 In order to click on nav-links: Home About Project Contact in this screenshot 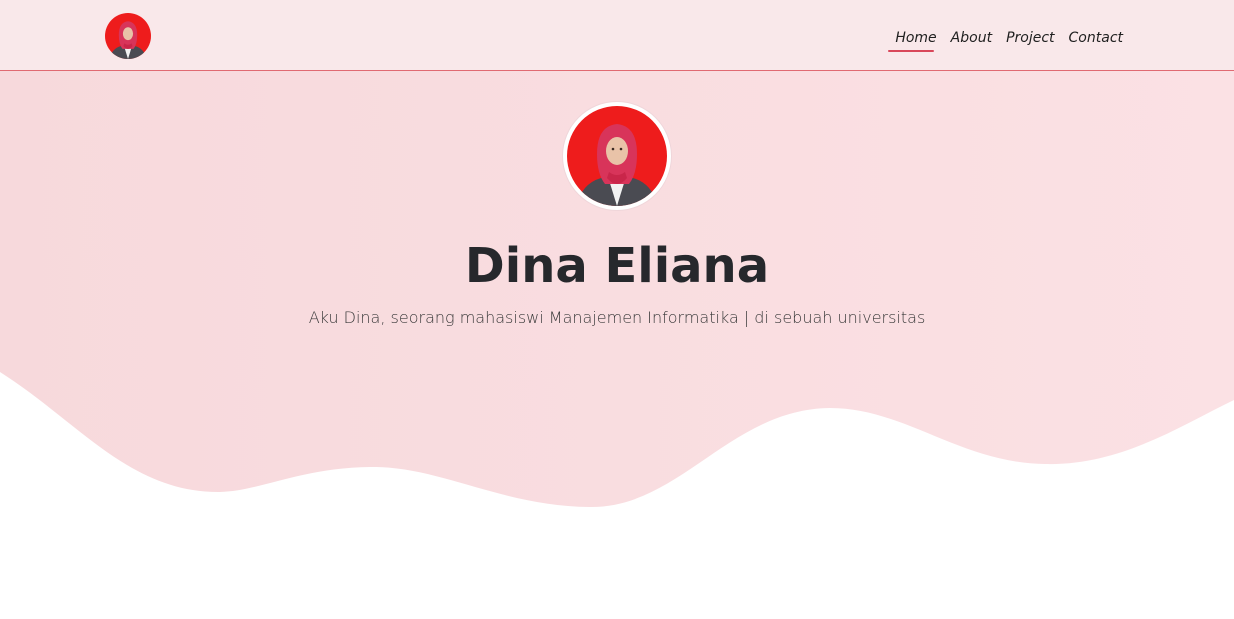, I will do `click(1005, 40)`.